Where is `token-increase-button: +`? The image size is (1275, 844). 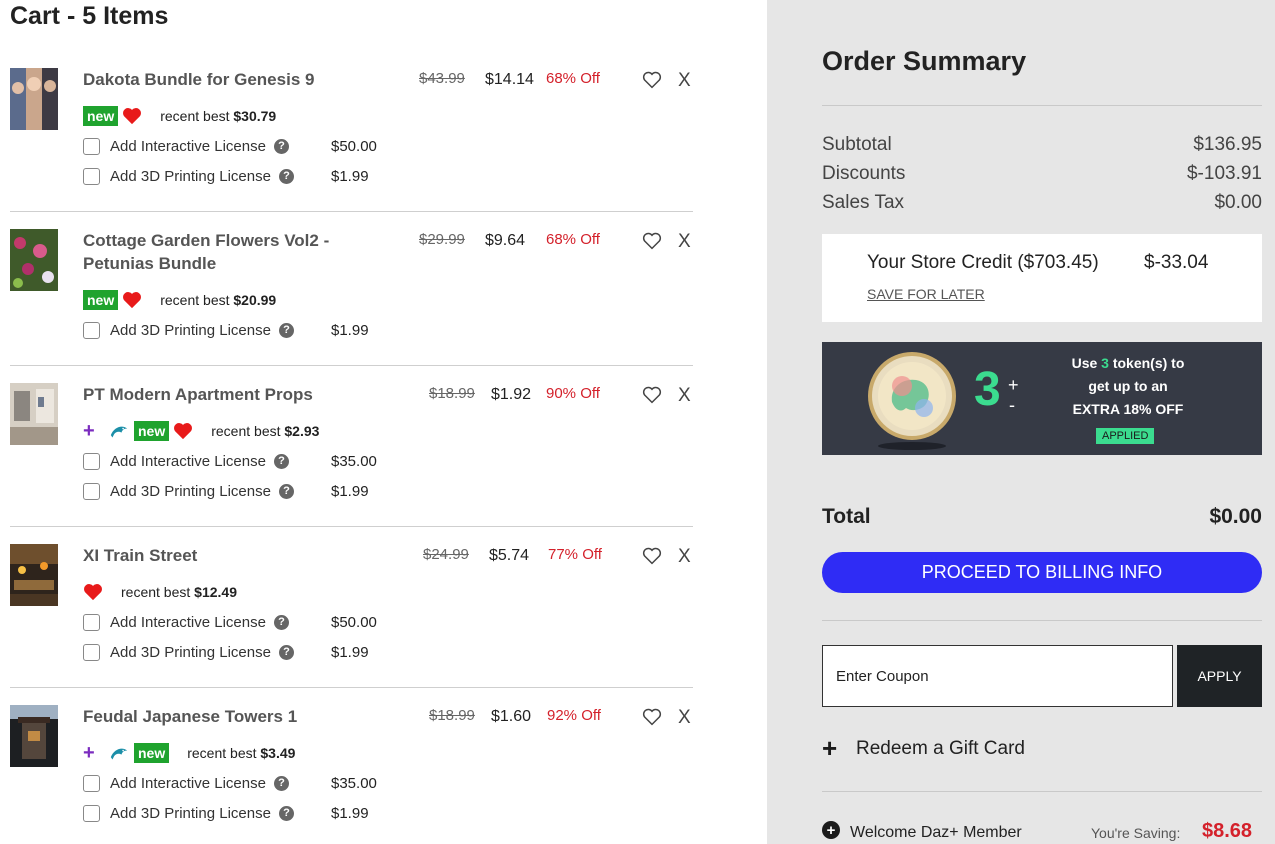 token-increase-button: + is located at coordinates (1013, 385).